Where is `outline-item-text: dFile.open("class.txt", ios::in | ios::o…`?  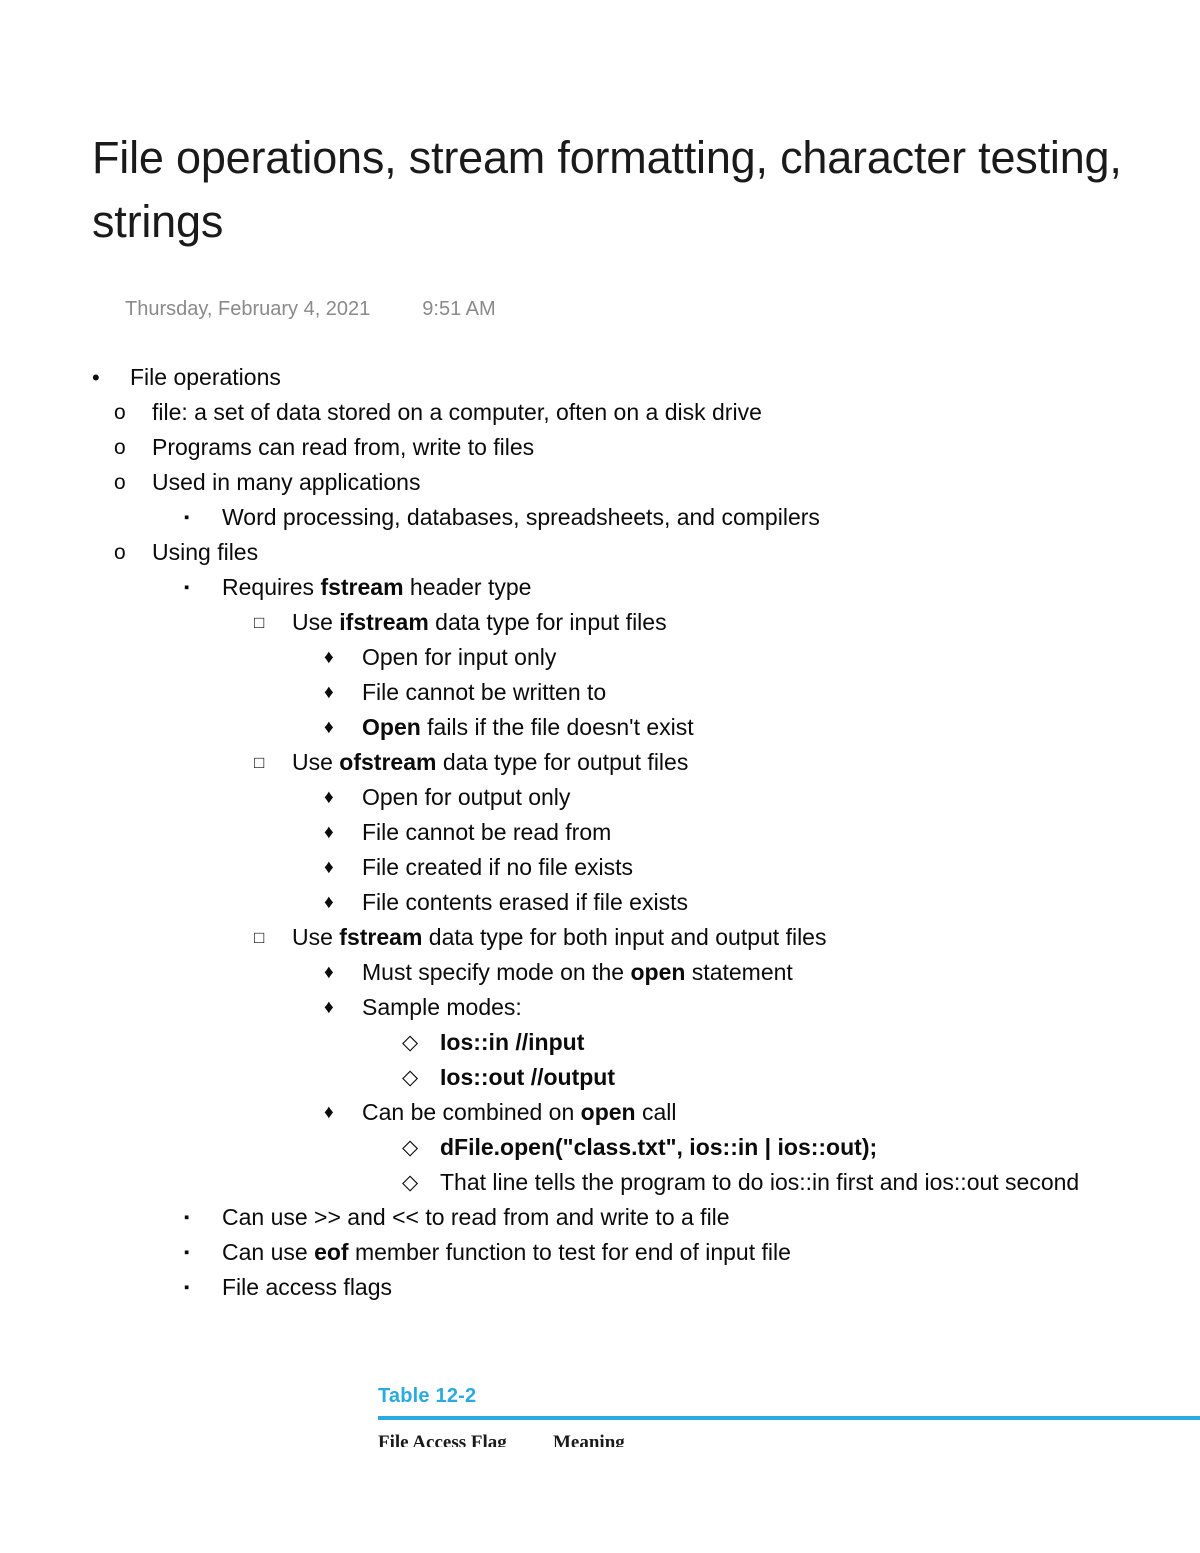 outline-item-text: dFile.open("class.txt", ios::in | ios::o… is located at coordinates (659, 1147).